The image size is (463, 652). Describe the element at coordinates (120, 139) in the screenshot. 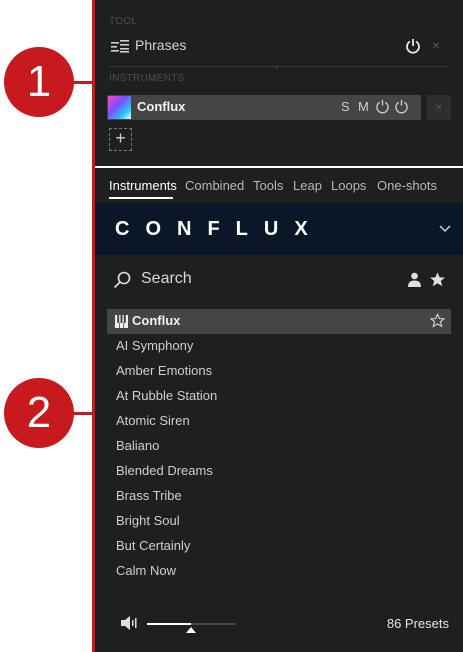

I see `add-instrument-button: +` at that location.